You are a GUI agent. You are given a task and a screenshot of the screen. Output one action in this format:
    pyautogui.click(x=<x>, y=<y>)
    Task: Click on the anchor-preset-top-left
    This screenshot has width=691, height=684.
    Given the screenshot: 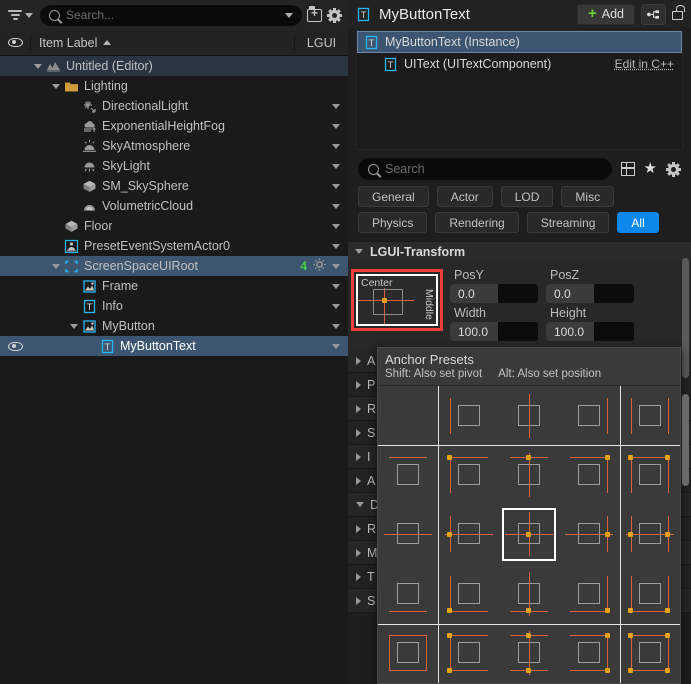 What is the action you would take?
    pyautogui.click(x=468, y=474)
    